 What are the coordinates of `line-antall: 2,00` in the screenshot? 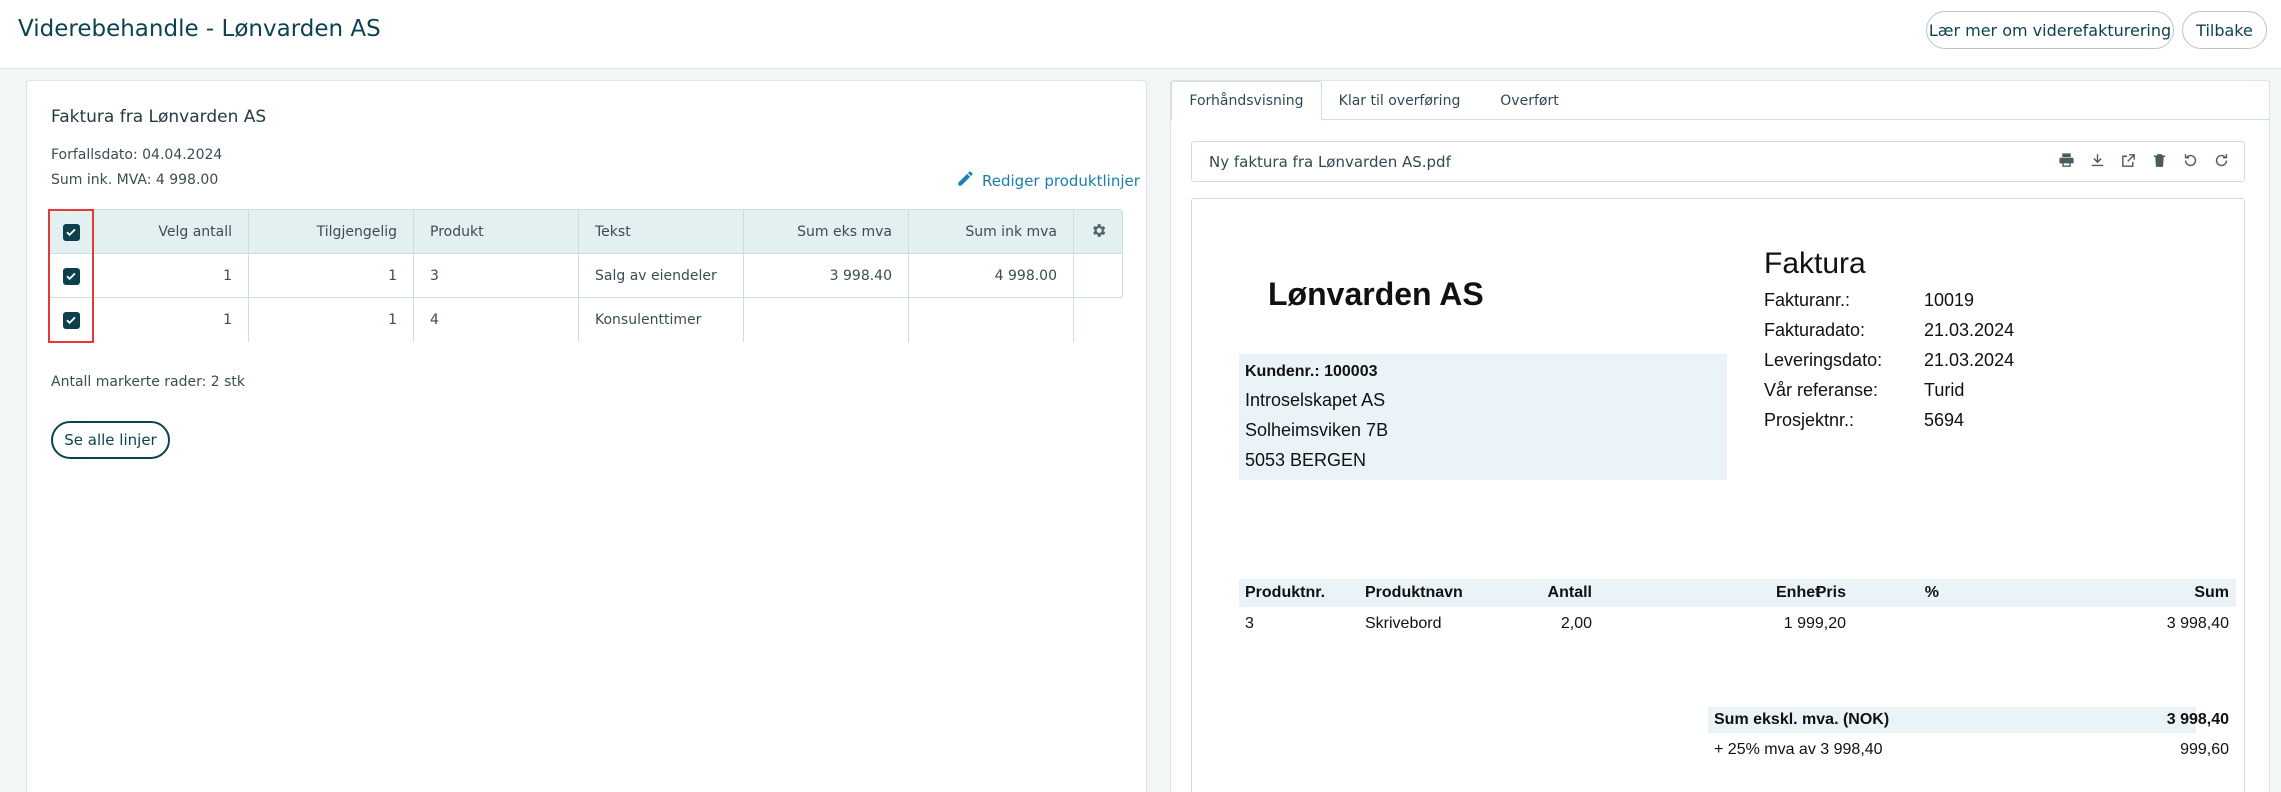 It's located at (1576, 623).